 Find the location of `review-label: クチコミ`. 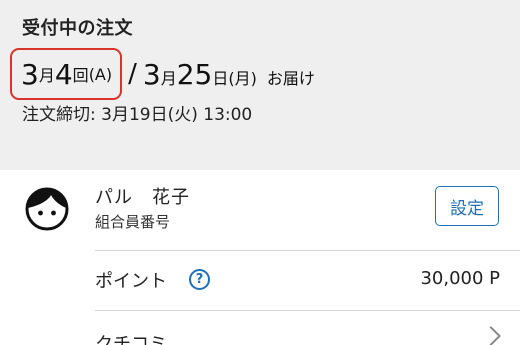

review-label: クチコミ is located at coordinates (131, 339).